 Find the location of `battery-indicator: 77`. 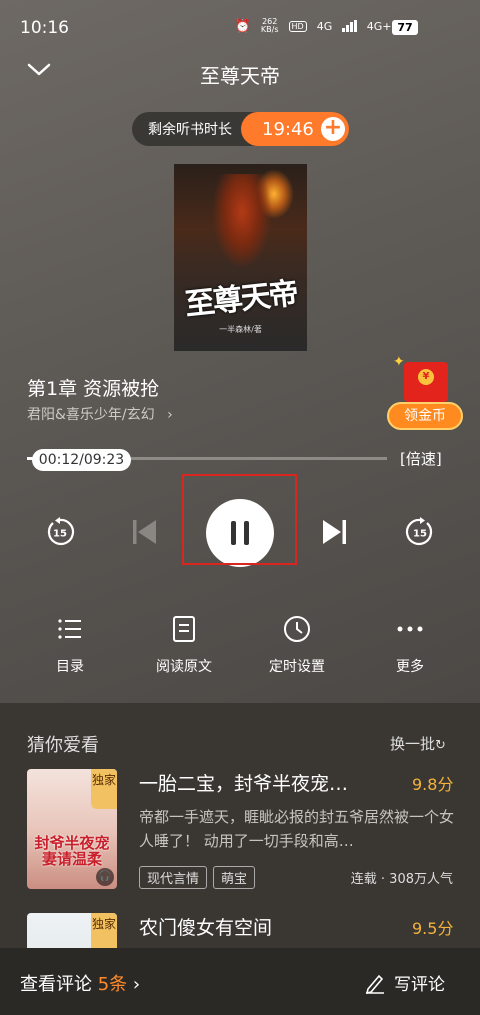

battery-indicator: 77 is located at coordinates (405, 27).